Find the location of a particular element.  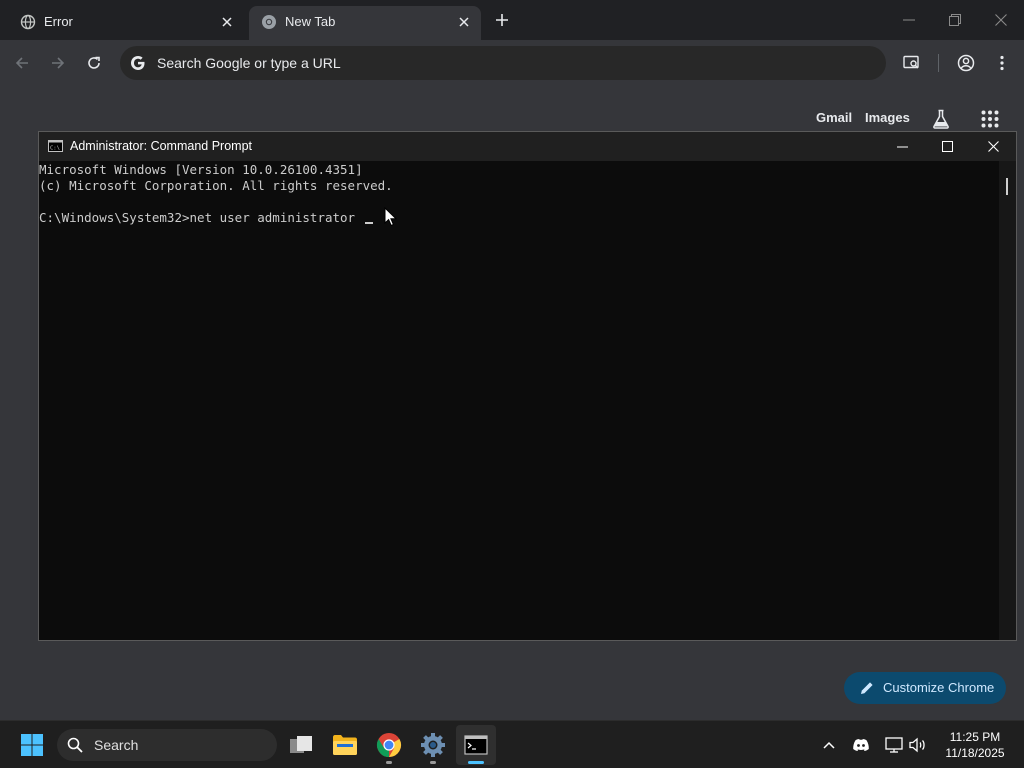

taskbar-search: Search is located at coordinates (167, 745).